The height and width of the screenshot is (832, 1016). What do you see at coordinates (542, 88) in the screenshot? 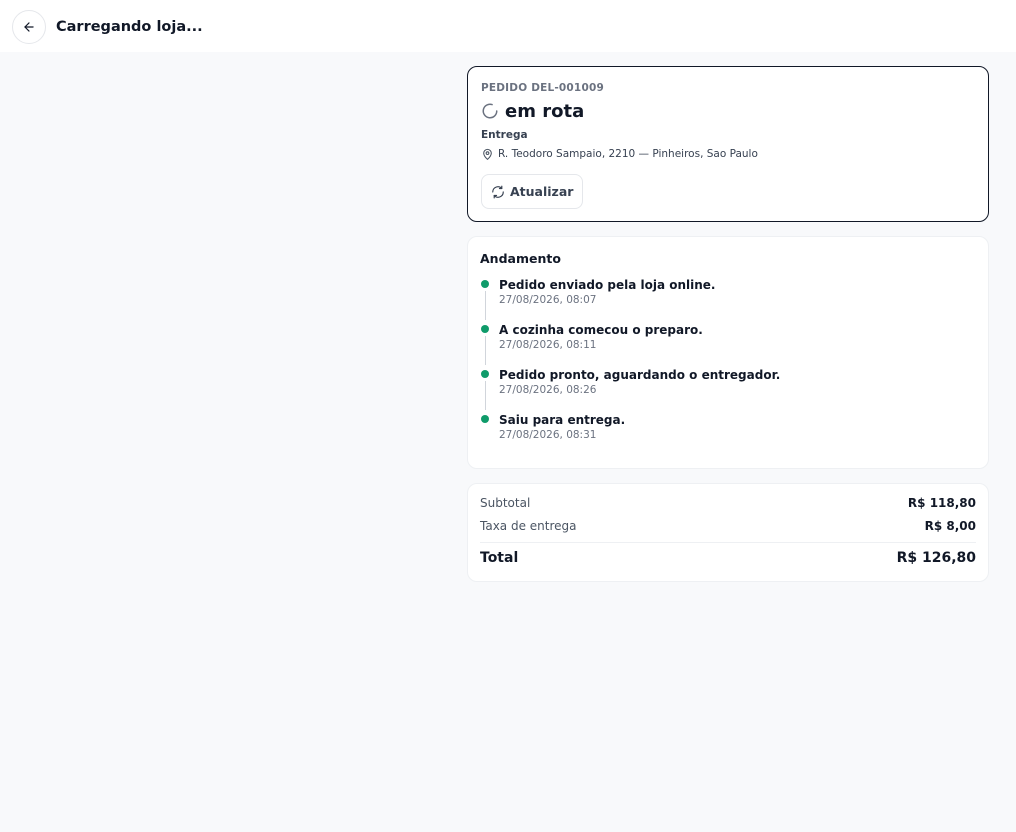
I see `order-id: PEDIDO DEL-001009` at bounding box center [542, 88].